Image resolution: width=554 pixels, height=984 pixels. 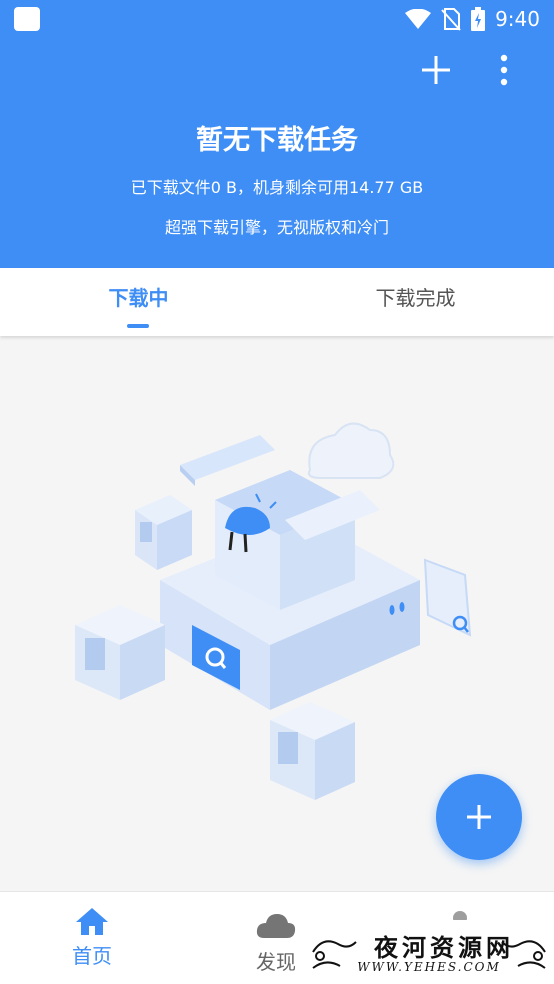 I want to click on wifi-icon, so click(x=418, y=19).